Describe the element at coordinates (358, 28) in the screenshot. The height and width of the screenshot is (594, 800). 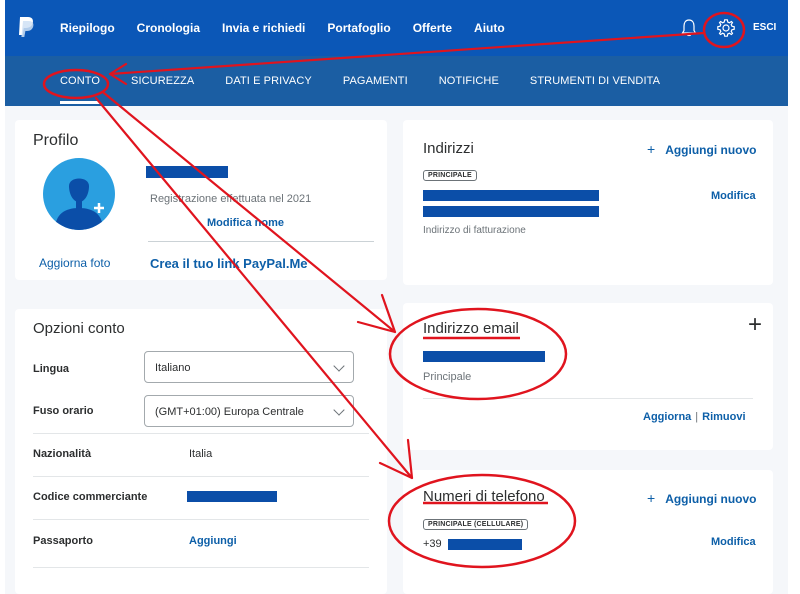
I see `nav-portafoglio: Portafoglio` at that location.